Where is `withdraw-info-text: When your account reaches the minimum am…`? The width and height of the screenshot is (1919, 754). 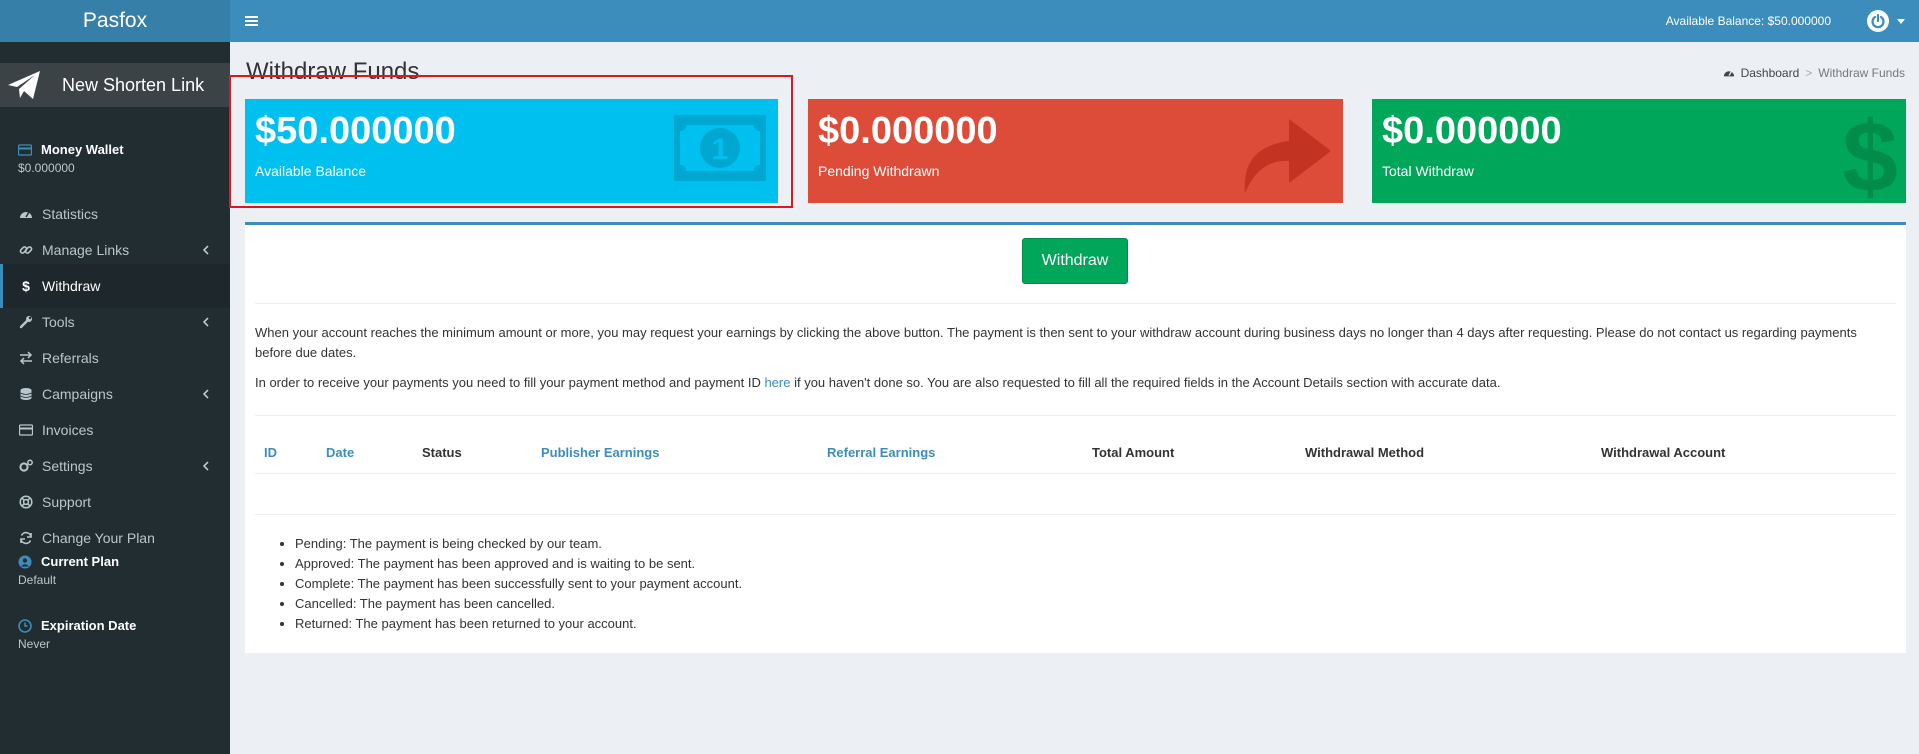
withdraw-info-text: When your account reaches the minimum am… is located at coordinates (1056, 342).